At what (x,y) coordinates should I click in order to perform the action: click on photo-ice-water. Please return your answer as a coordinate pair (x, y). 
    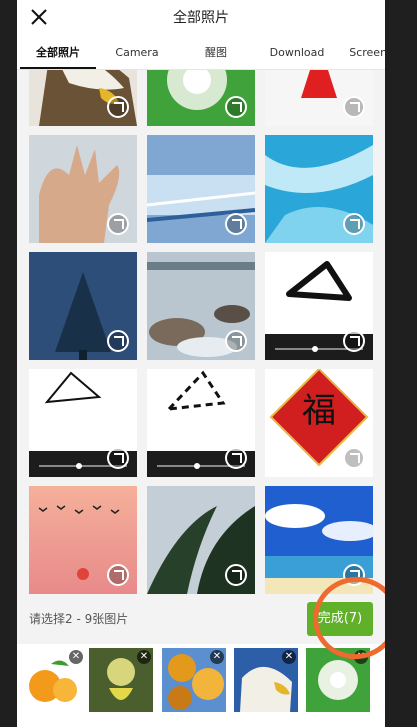
    Looking at the image, I should click on (319, 189).